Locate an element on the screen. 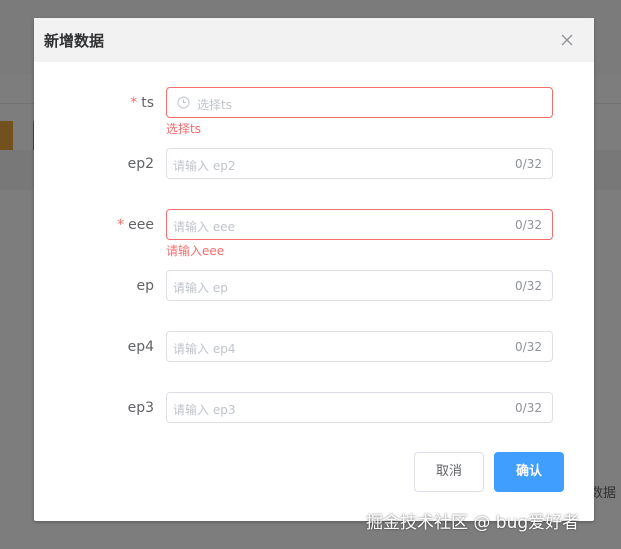 The width and height of the screenshot is (621, 549). eee-label-text: eee is located at coordinates (141, 225).